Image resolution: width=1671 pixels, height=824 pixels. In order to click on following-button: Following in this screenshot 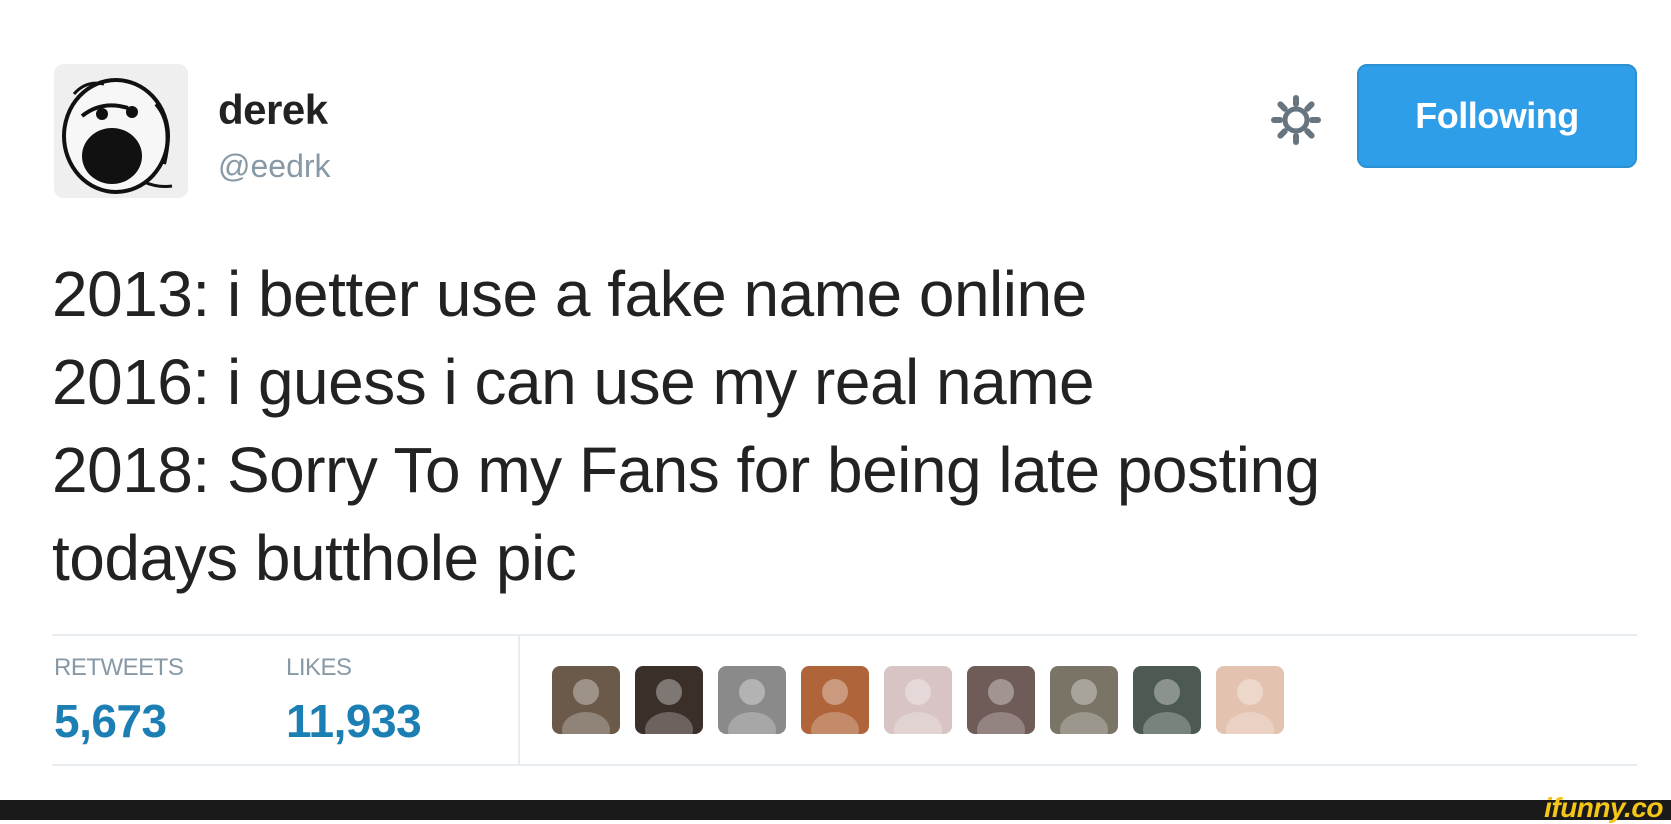, I will do `click(1497, 116)`.